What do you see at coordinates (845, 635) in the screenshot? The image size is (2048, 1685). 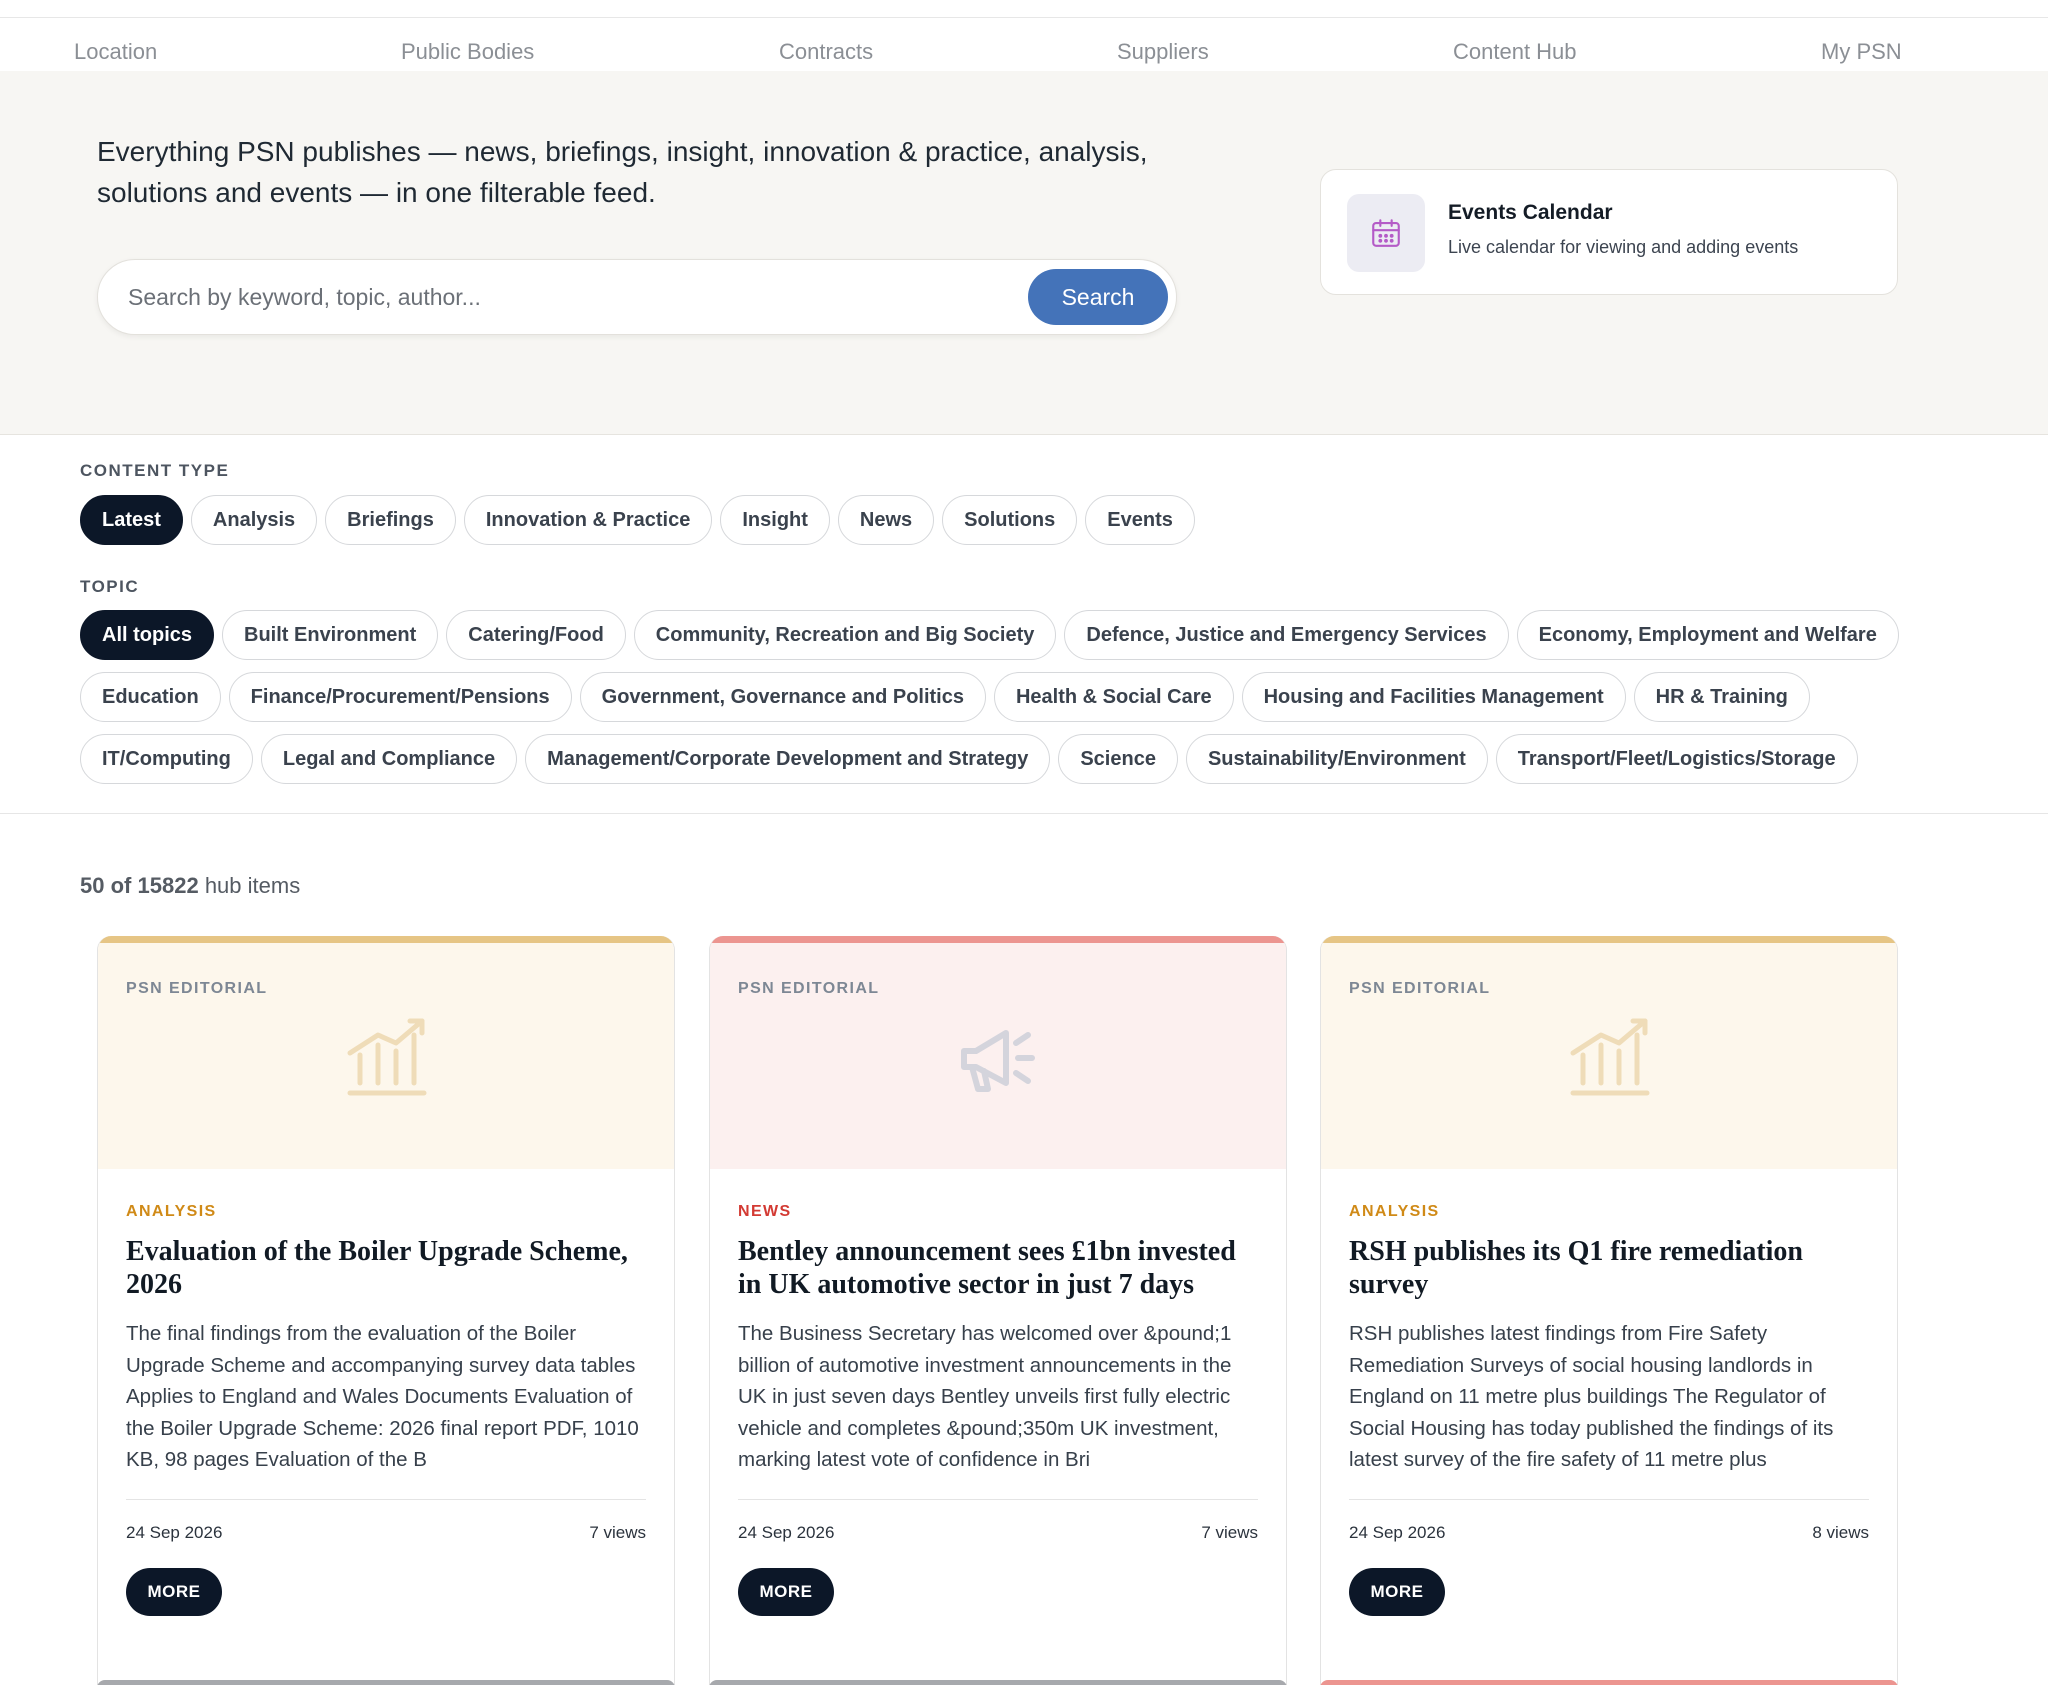 I see `chip-community: Community, Recreation and Big Society` at bounding box center [845, 635].